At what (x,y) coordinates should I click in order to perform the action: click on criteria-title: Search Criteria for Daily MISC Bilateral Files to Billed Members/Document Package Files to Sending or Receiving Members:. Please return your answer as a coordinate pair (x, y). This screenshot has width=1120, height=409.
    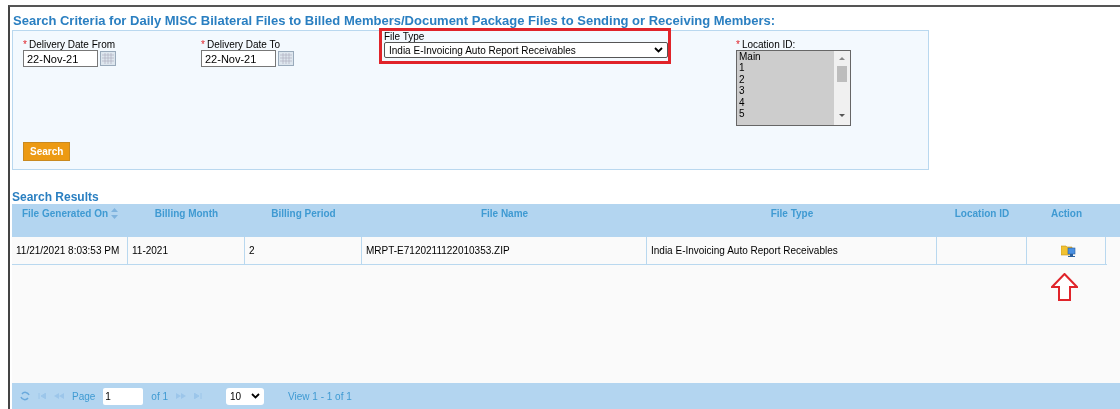
    Looking at the image, I should click on (394, 21).